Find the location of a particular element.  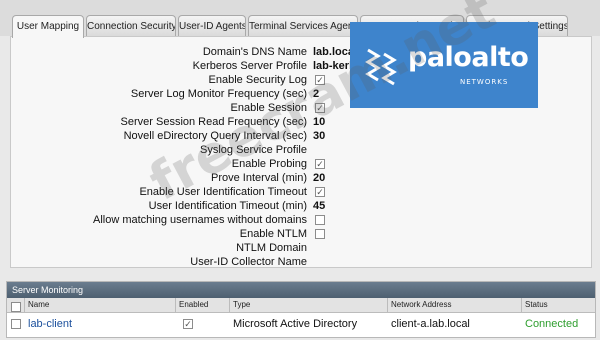

column-header-name: Name is located at coordinates (38, 305).